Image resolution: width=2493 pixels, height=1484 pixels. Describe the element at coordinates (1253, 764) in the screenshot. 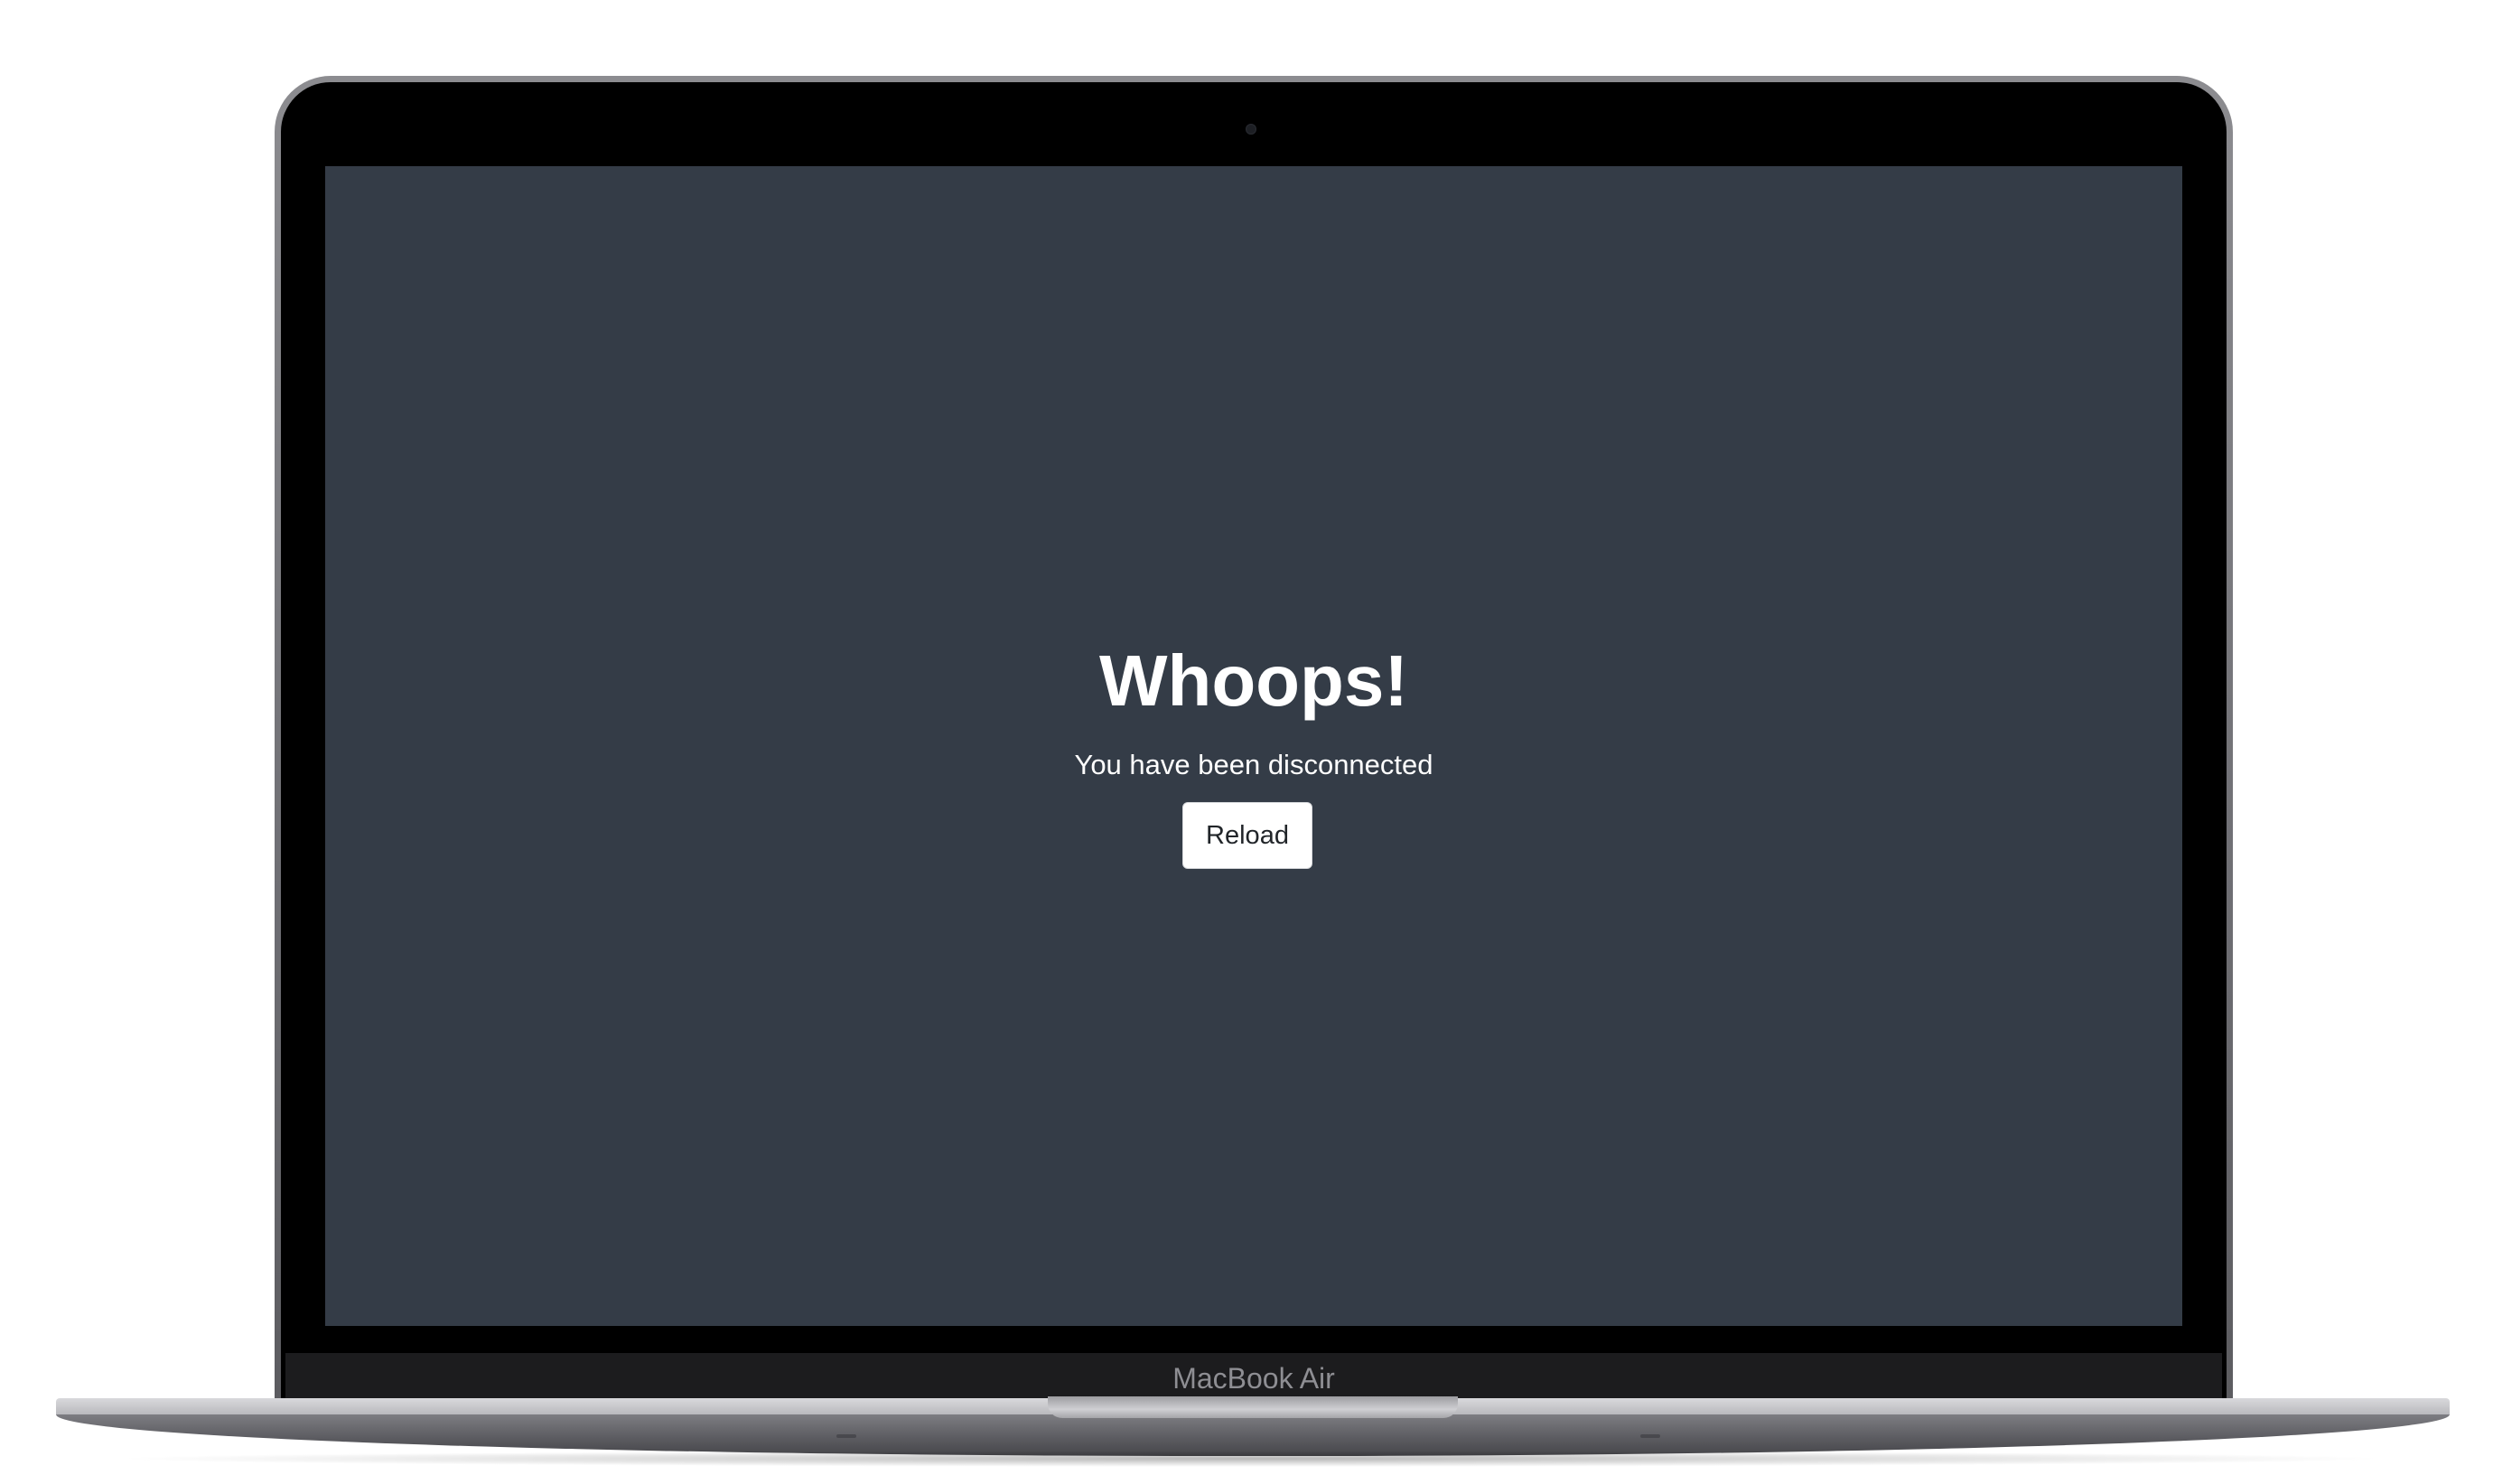

I see `disconnected-message: You have been disconnected` at that location.